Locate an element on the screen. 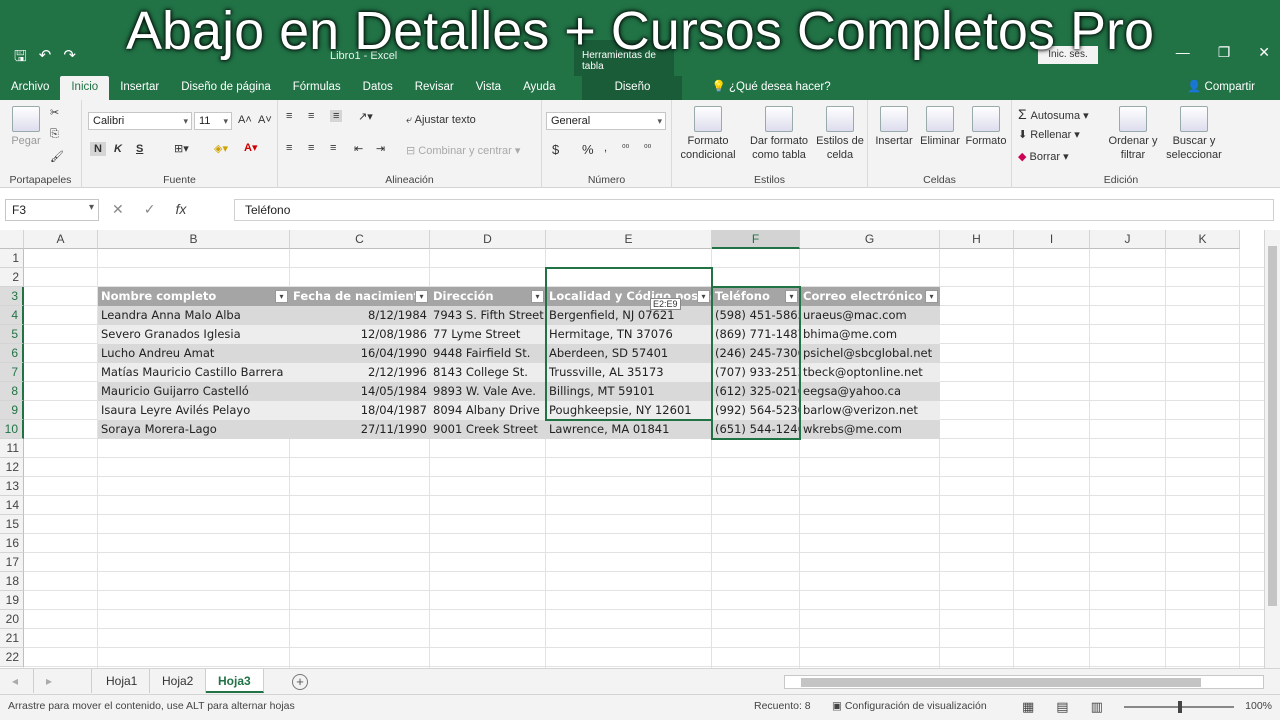 This screenshot has width=1280, height=720. enter-icon: ✓ is located at coordinates (150, 209).